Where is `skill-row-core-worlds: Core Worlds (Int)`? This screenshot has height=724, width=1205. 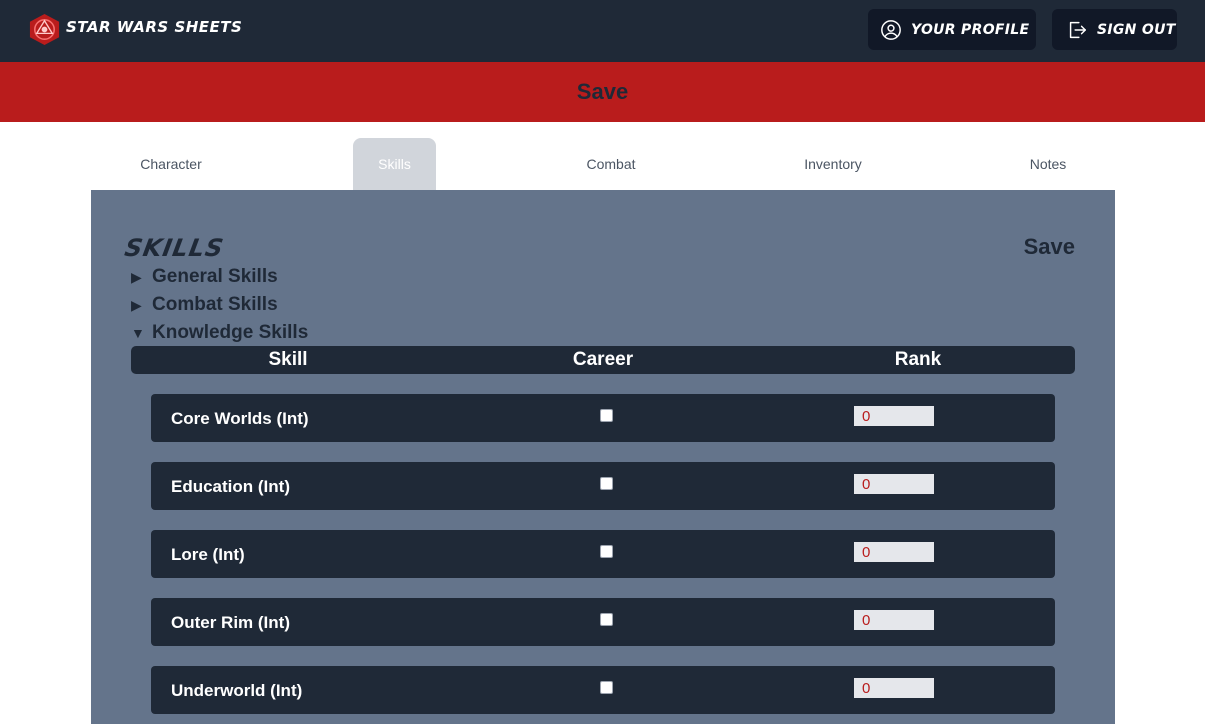
skill-row-core-worlds: Core Worlds (Int) is located at coordinates (603, 418).